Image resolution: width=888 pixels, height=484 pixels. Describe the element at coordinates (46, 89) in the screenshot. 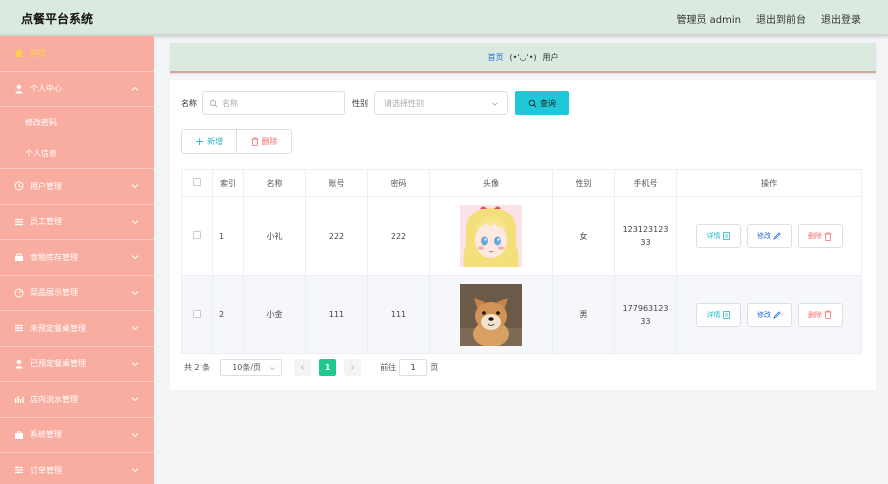

I see `sidebar-item-label: 个人中心` at that location.